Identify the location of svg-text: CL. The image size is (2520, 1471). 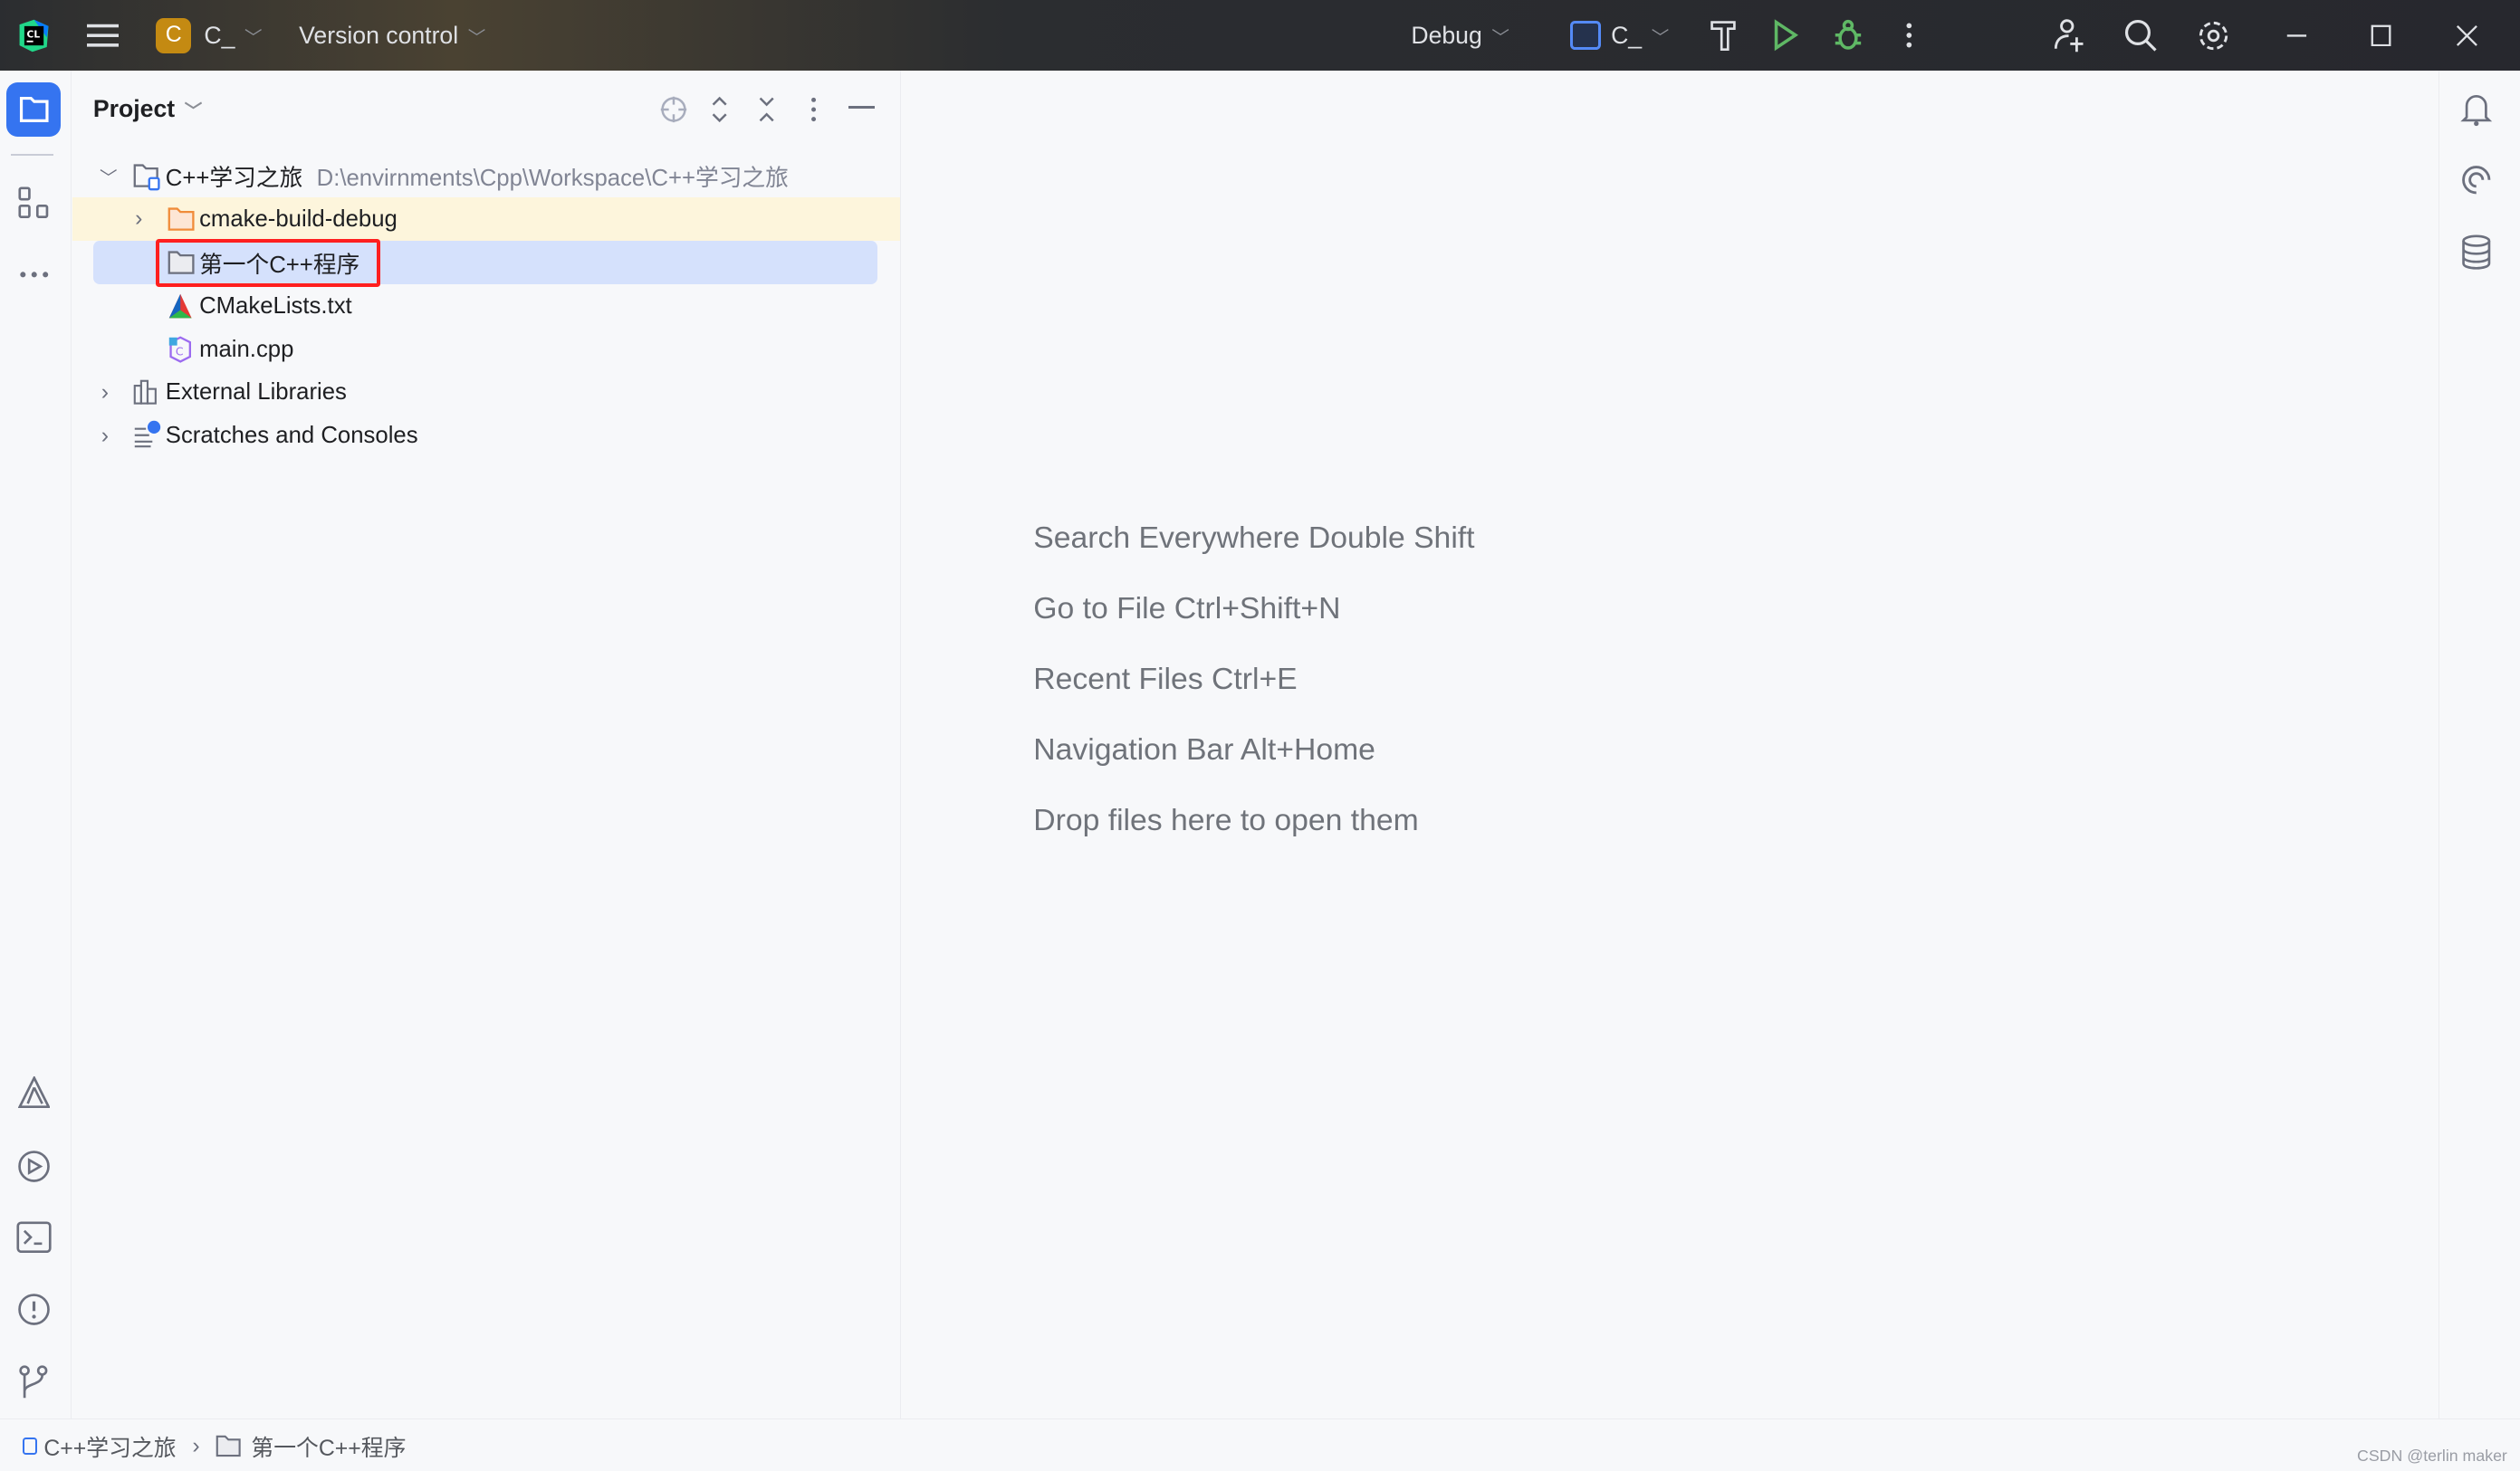
(33, 34).